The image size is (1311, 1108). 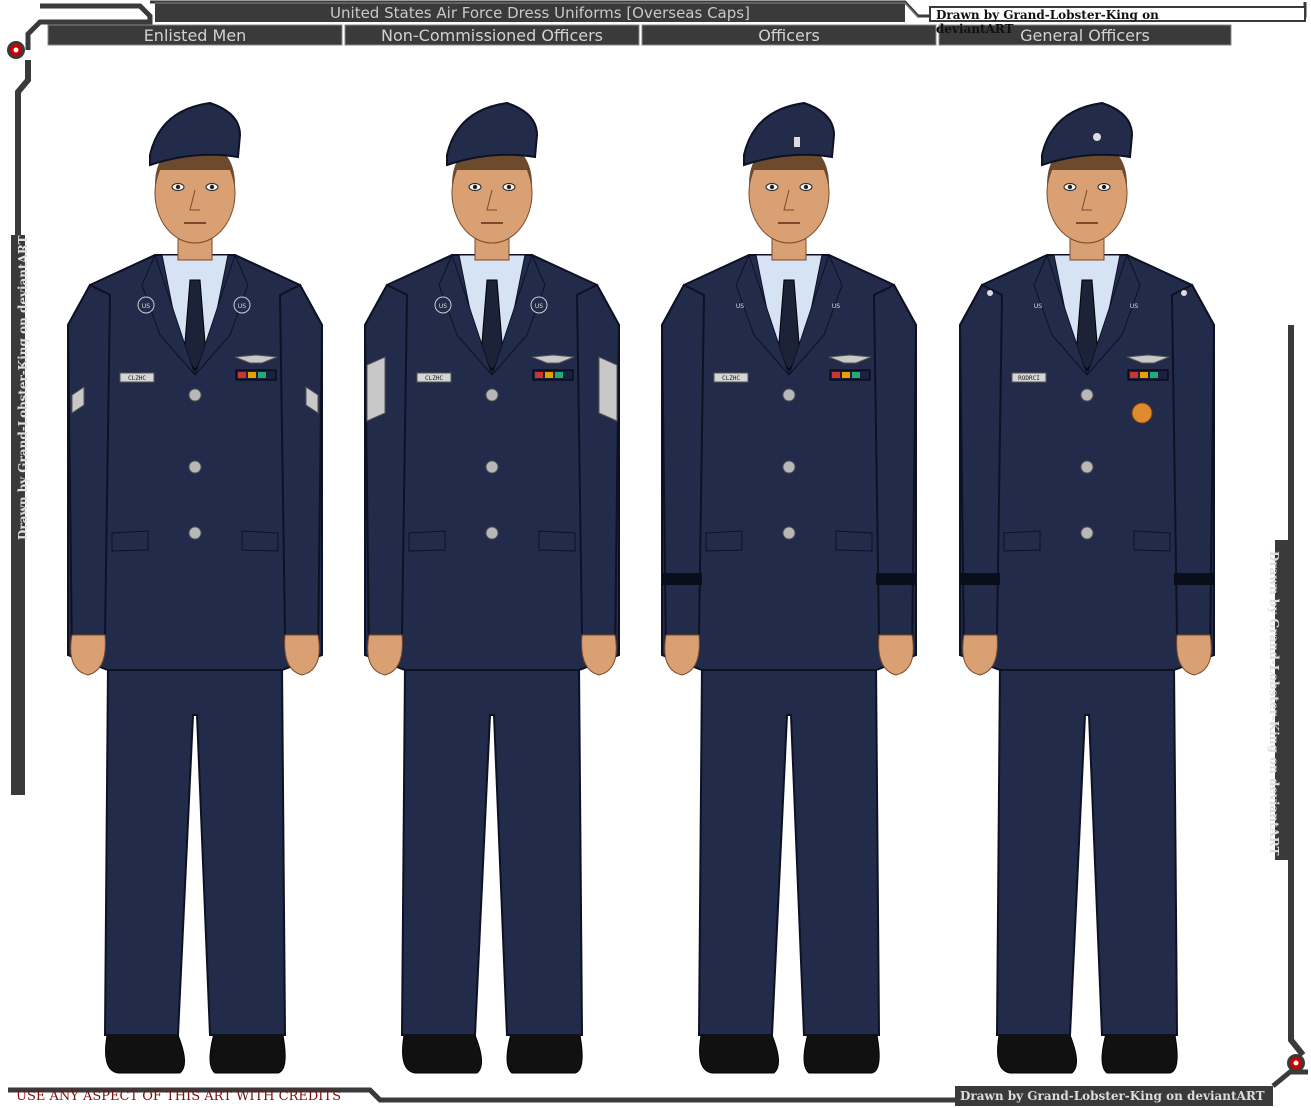 What do you see at coordinates (1029, 378) in the screenshot?
I see `nametag-text: RODRCI` at bounding box center [1029, 378].